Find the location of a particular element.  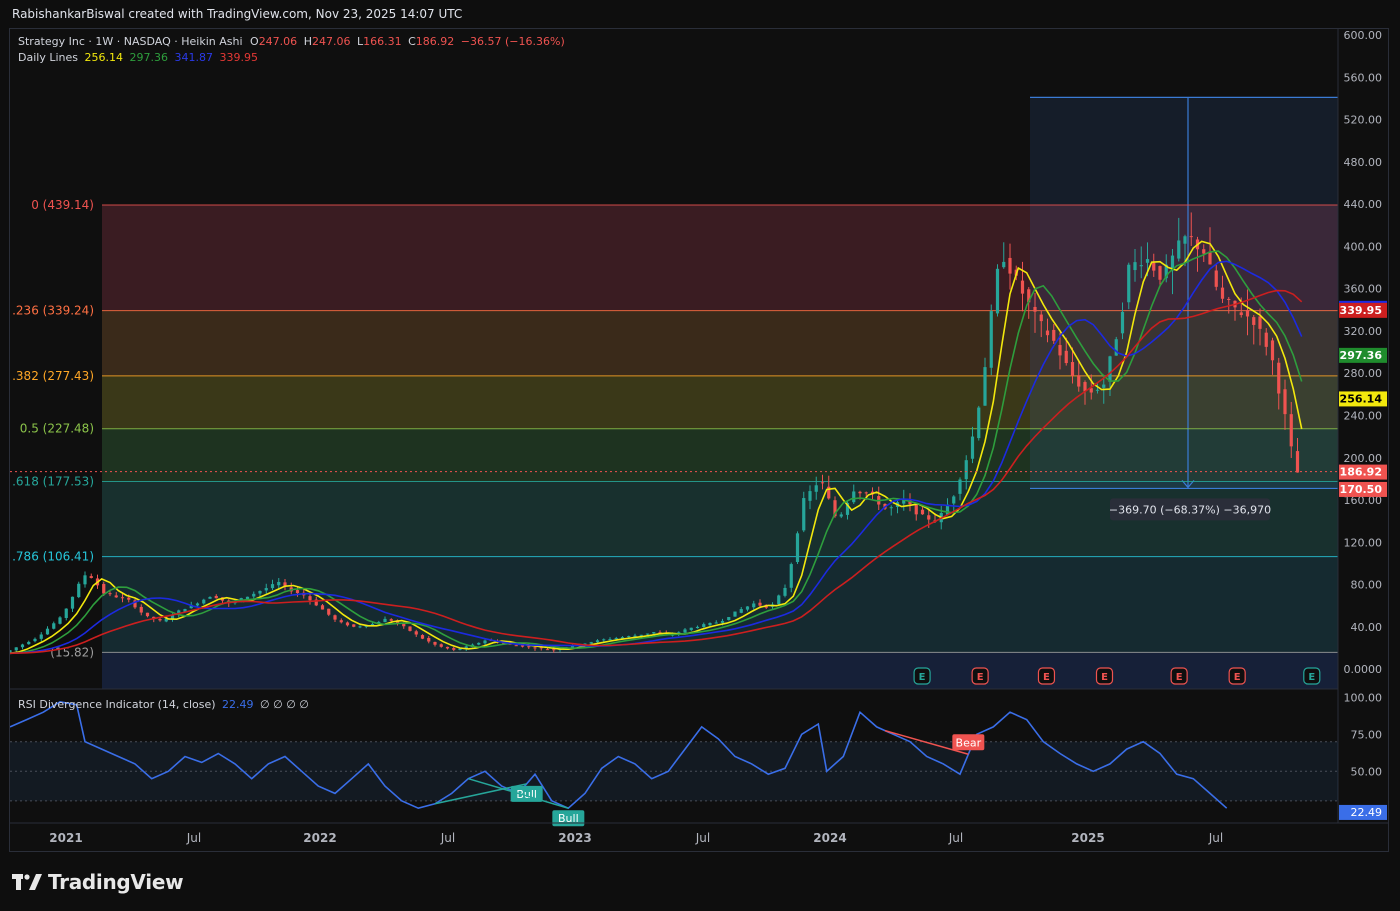

high-value: 247.06 is located at coordinates (331, 41).